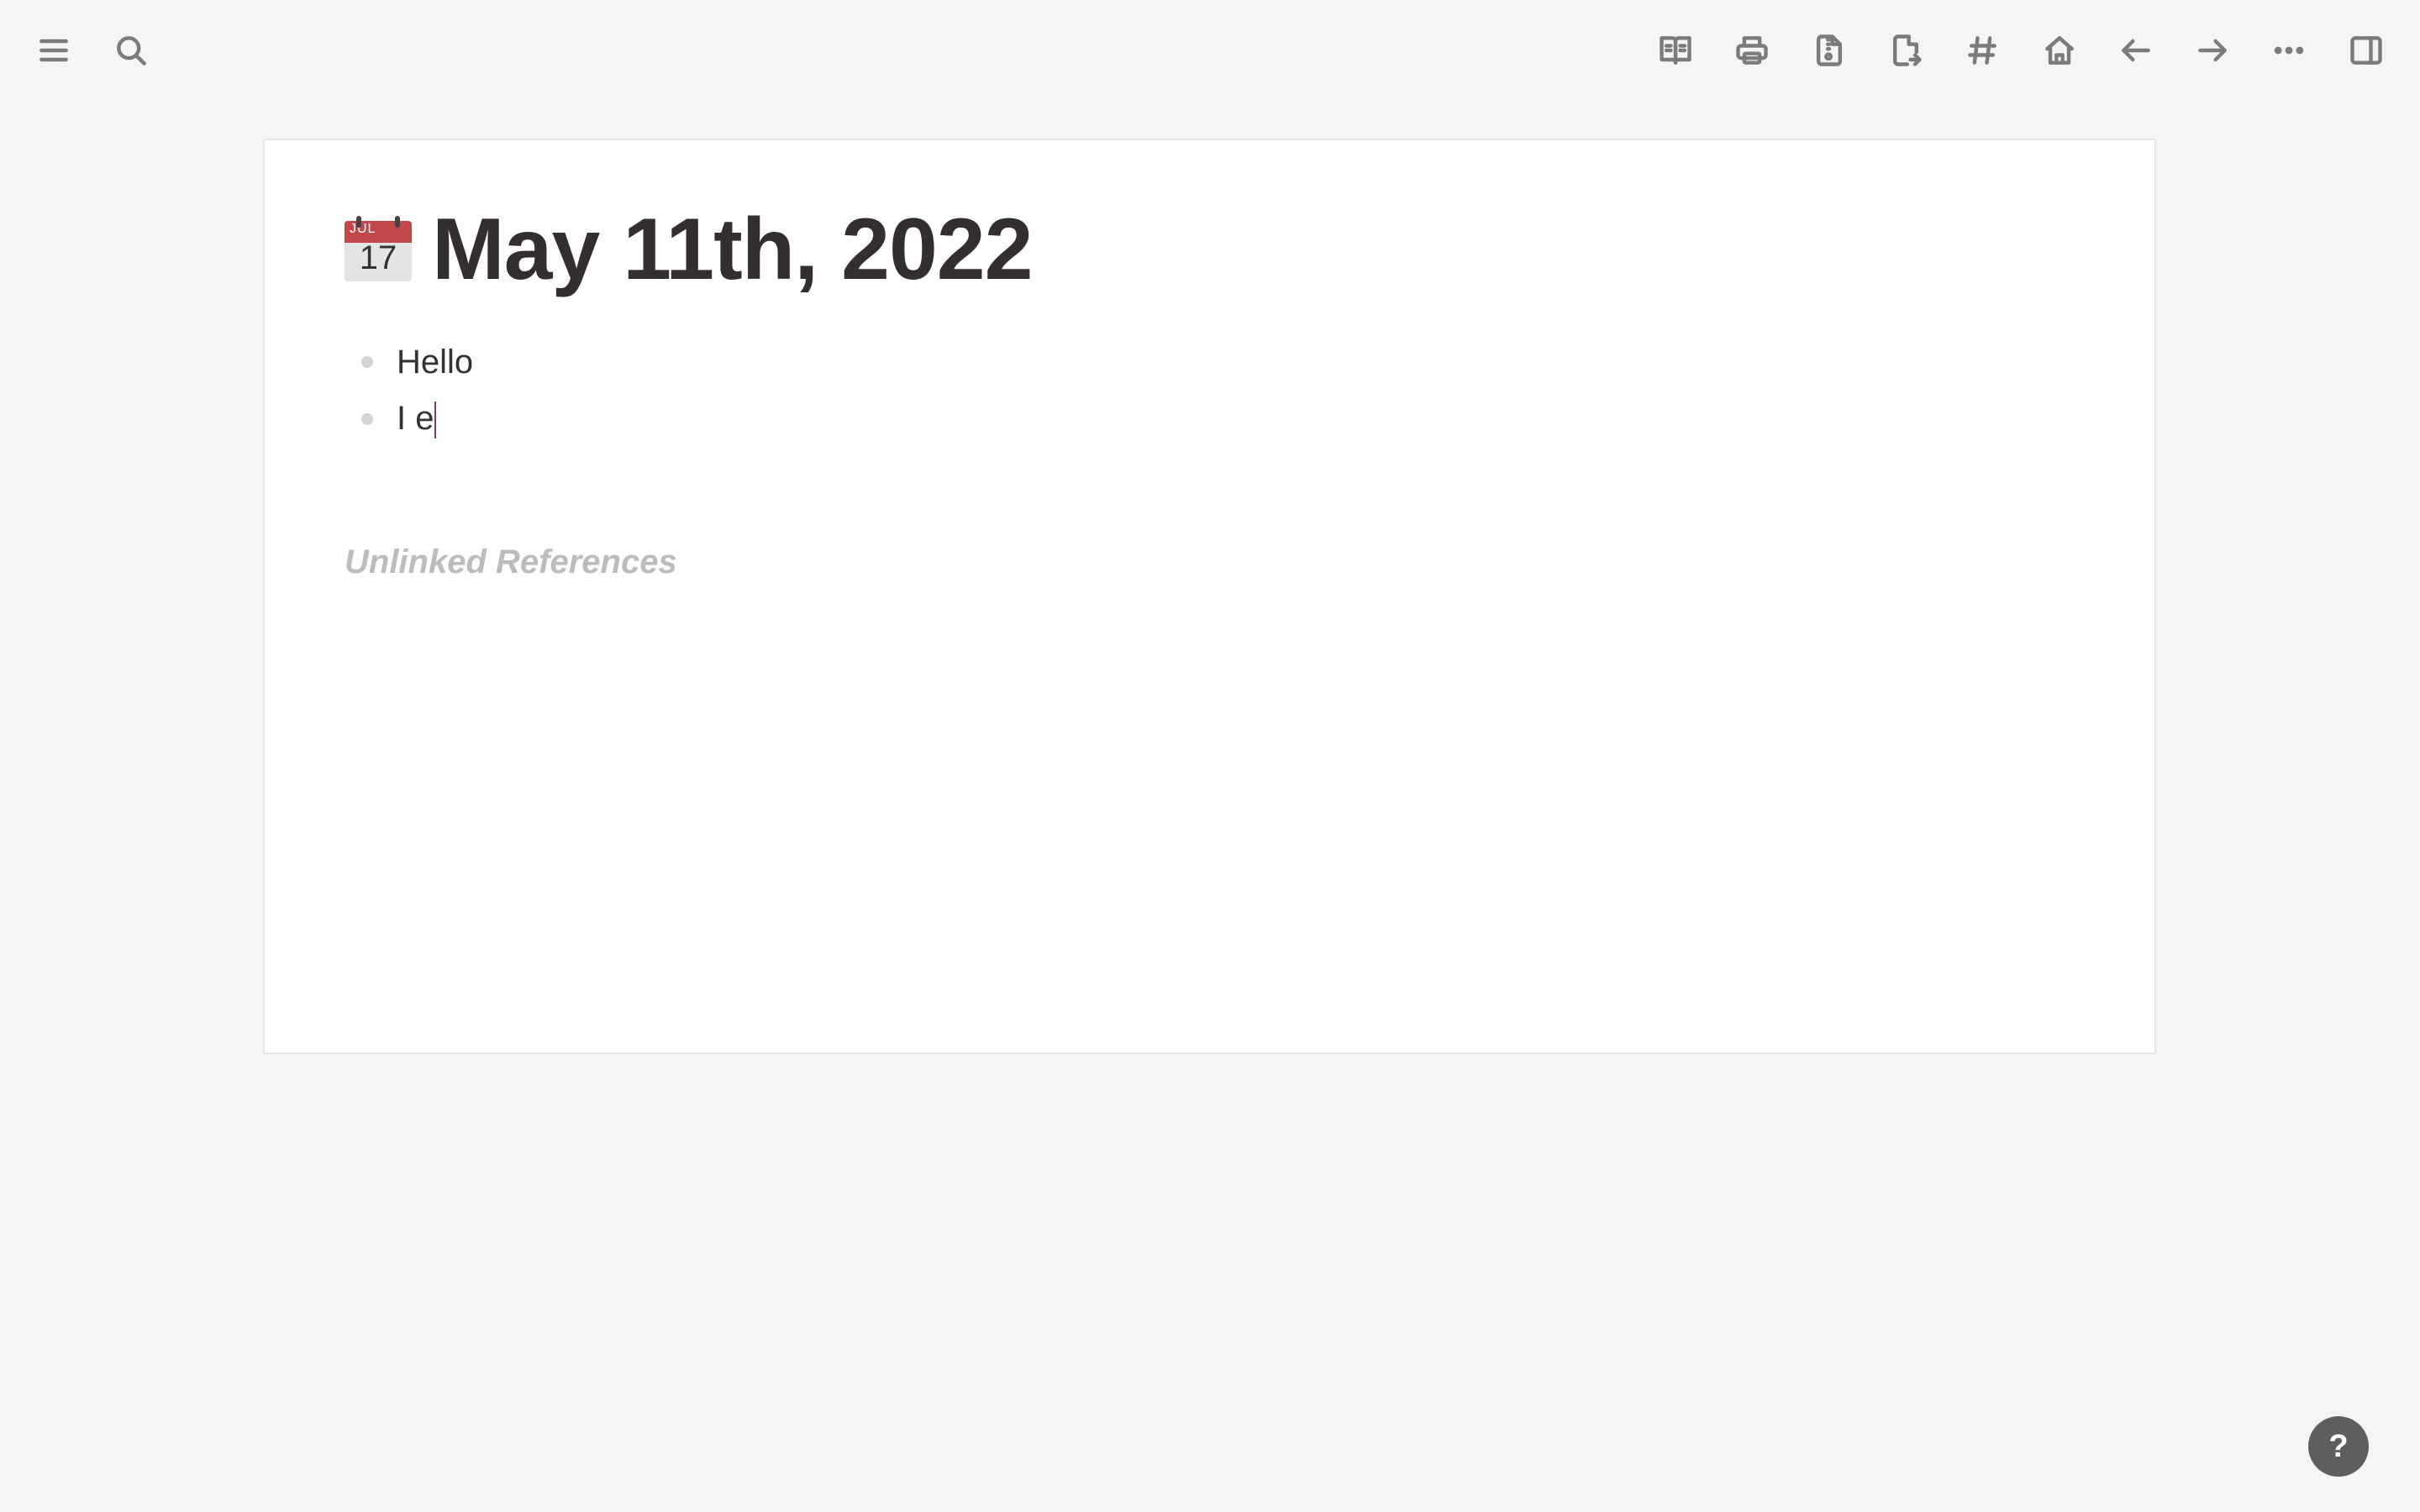 Image resolution: width=2420 pixels, height=1512 pixels. Describe the element at coordinates (435, 420) in the screenshot. I see `text-caret` at that location.